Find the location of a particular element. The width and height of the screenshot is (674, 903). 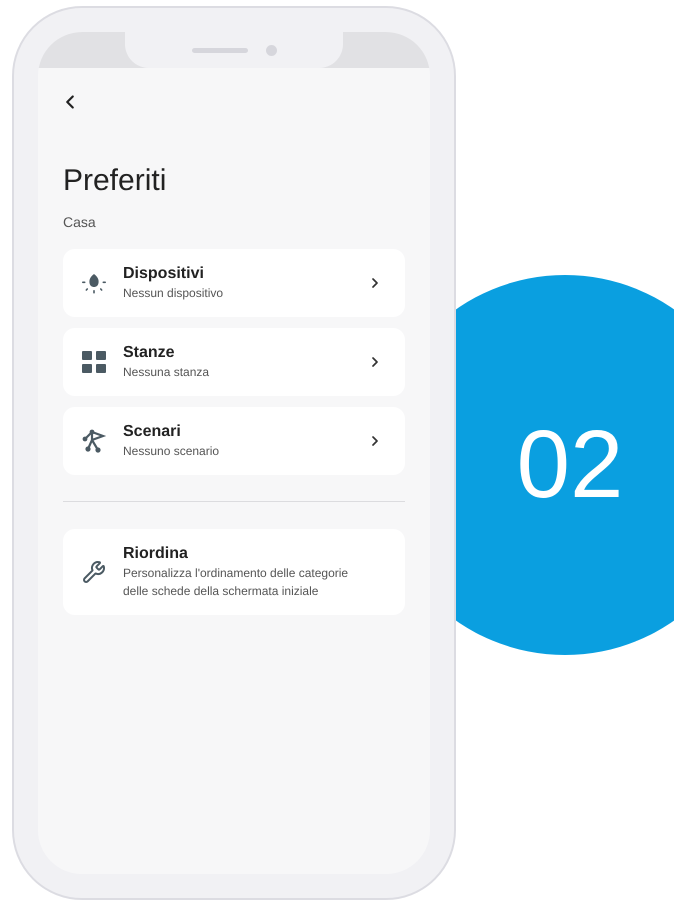

reorder-title: Riordina is located at coordinates (156, 554).